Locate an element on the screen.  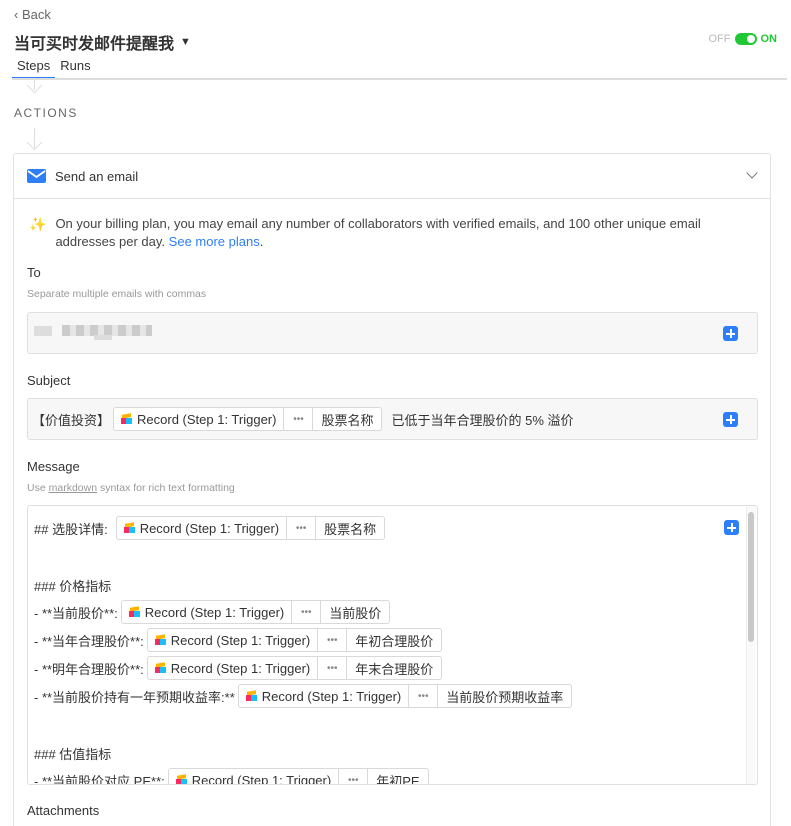
page-title: 当可买时发邮件提醒我 ▼ is located at coordinates (102, 42).